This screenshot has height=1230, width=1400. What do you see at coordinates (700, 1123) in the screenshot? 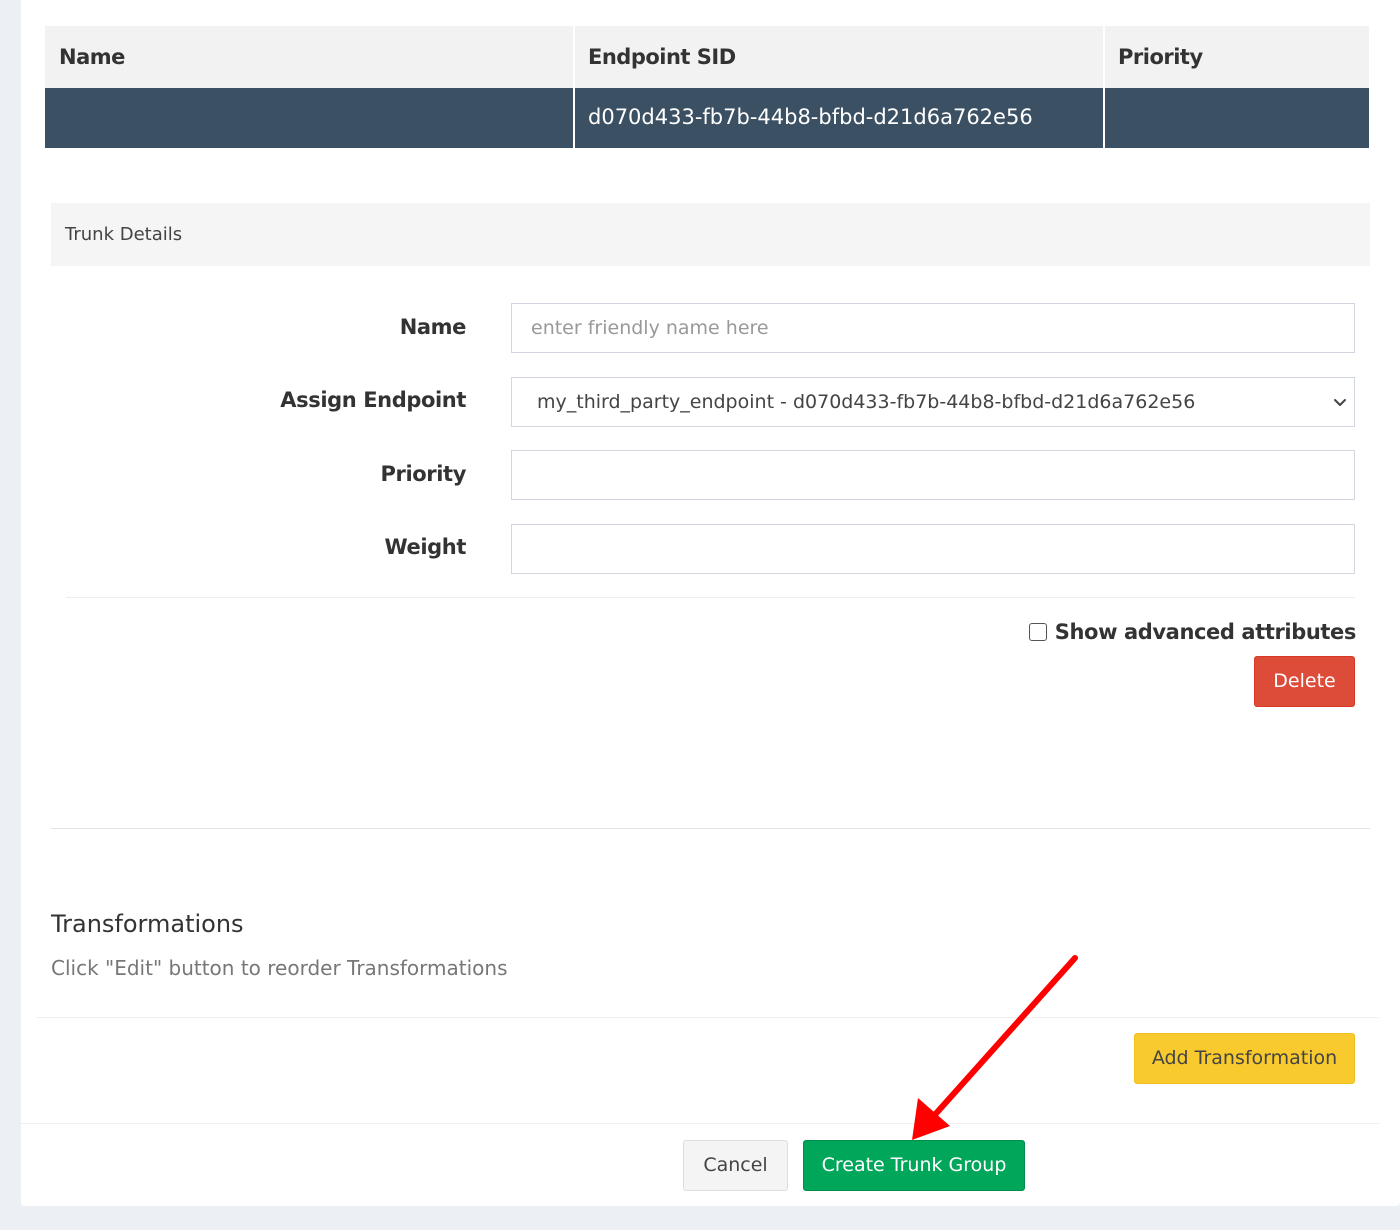
I see `footer-divider` at bounding box center [700, 1123].